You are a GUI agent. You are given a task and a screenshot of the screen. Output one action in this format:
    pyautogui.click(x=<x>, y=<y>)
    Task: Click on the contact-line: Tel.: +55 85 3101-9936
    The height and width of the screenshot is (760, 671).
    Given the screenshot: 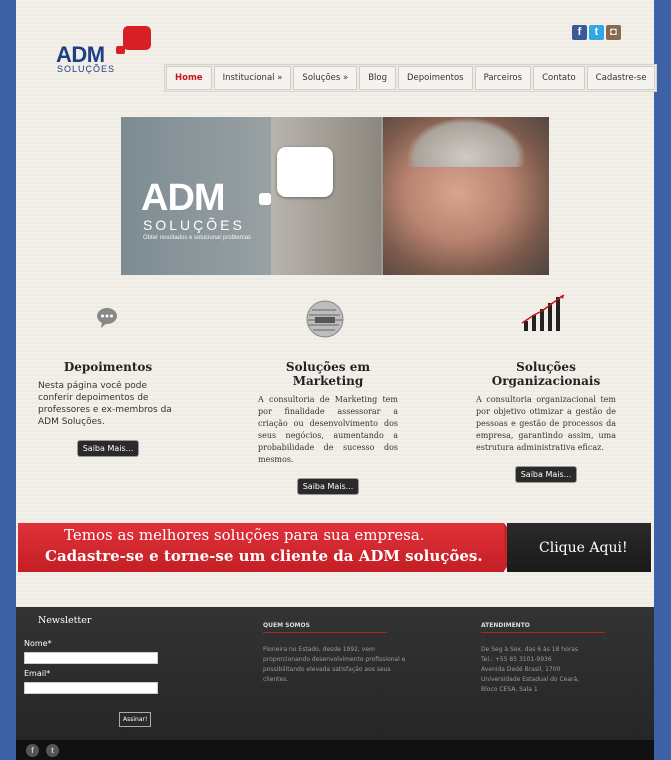 What is the action you would take?
    pyautogui.click(x=516, y=659)
    